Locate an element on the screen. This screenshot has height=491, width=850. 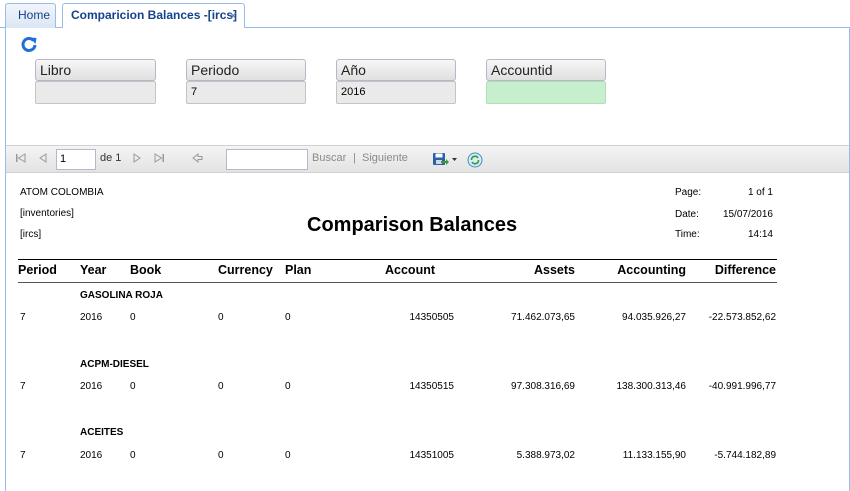
libro-label: Libro is located at coordinates (95, 70).